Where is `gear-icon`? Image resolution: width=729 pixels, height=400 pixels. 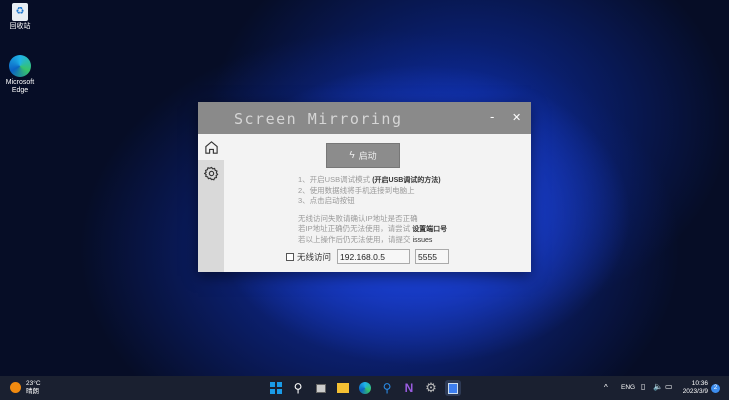
gear-icon is located at coordinates (210, 173).